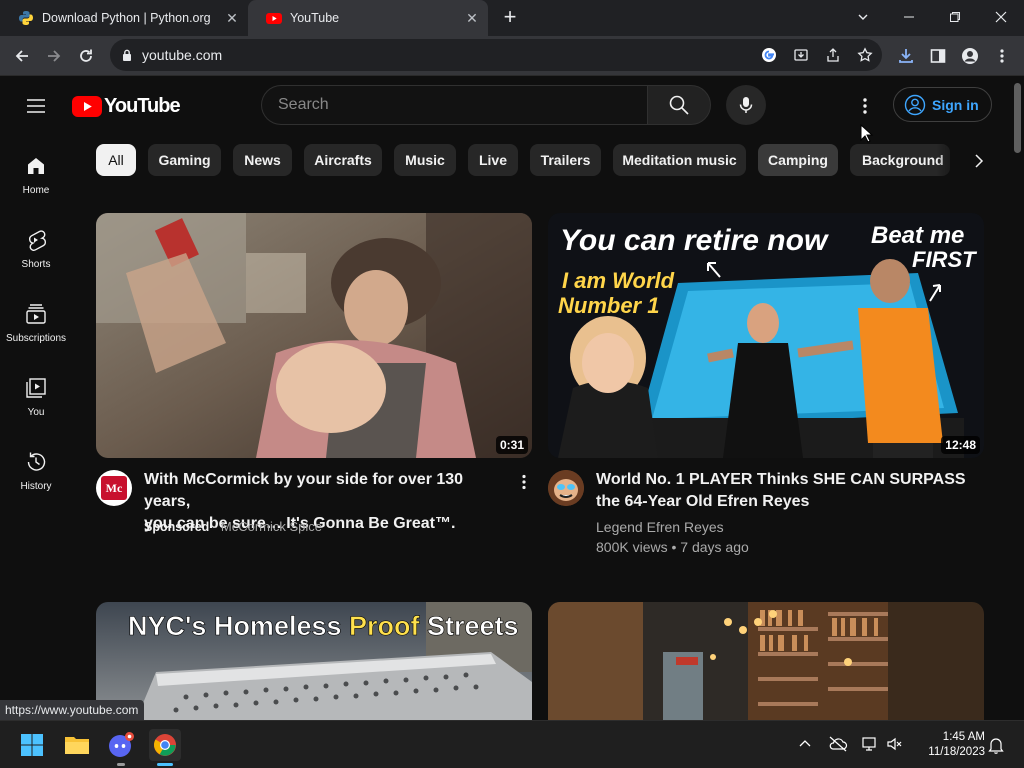  What do you see at coordinates (895, 746) in the screenshot?
I see `volume-muted-icon` at bounding box center [895, 746].